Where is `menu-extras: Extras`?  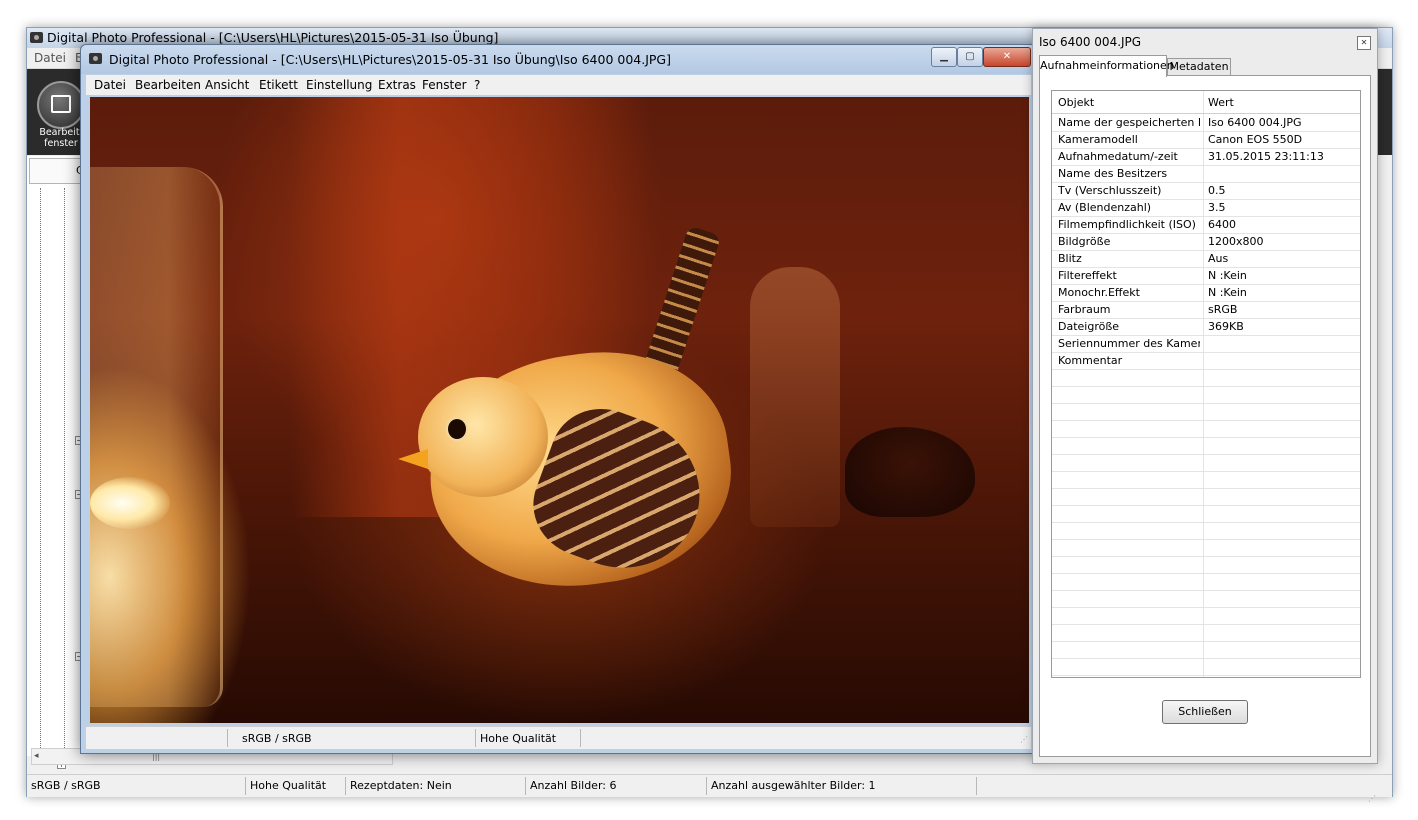 menu-extras: Extras is located at coordinates (397, 85).